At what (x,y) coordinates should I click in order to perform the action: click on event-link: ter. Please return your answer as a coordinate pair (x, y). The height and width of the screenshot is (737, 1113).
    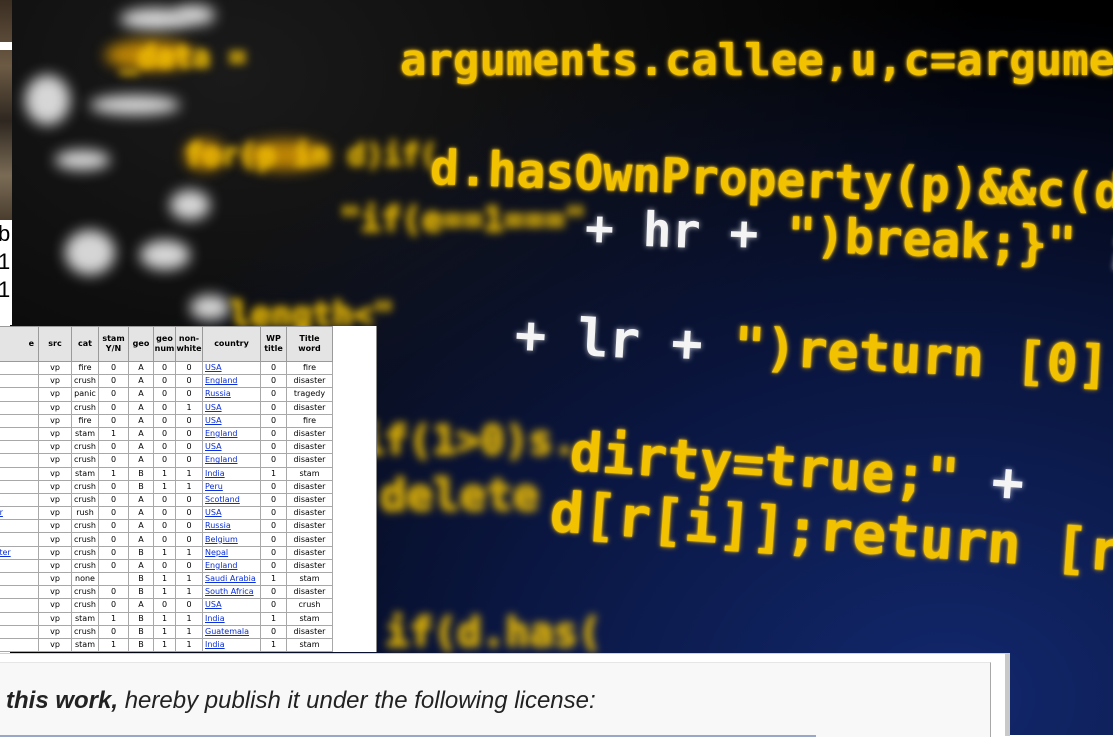
    Looking at the image, I should click on (19, 631).